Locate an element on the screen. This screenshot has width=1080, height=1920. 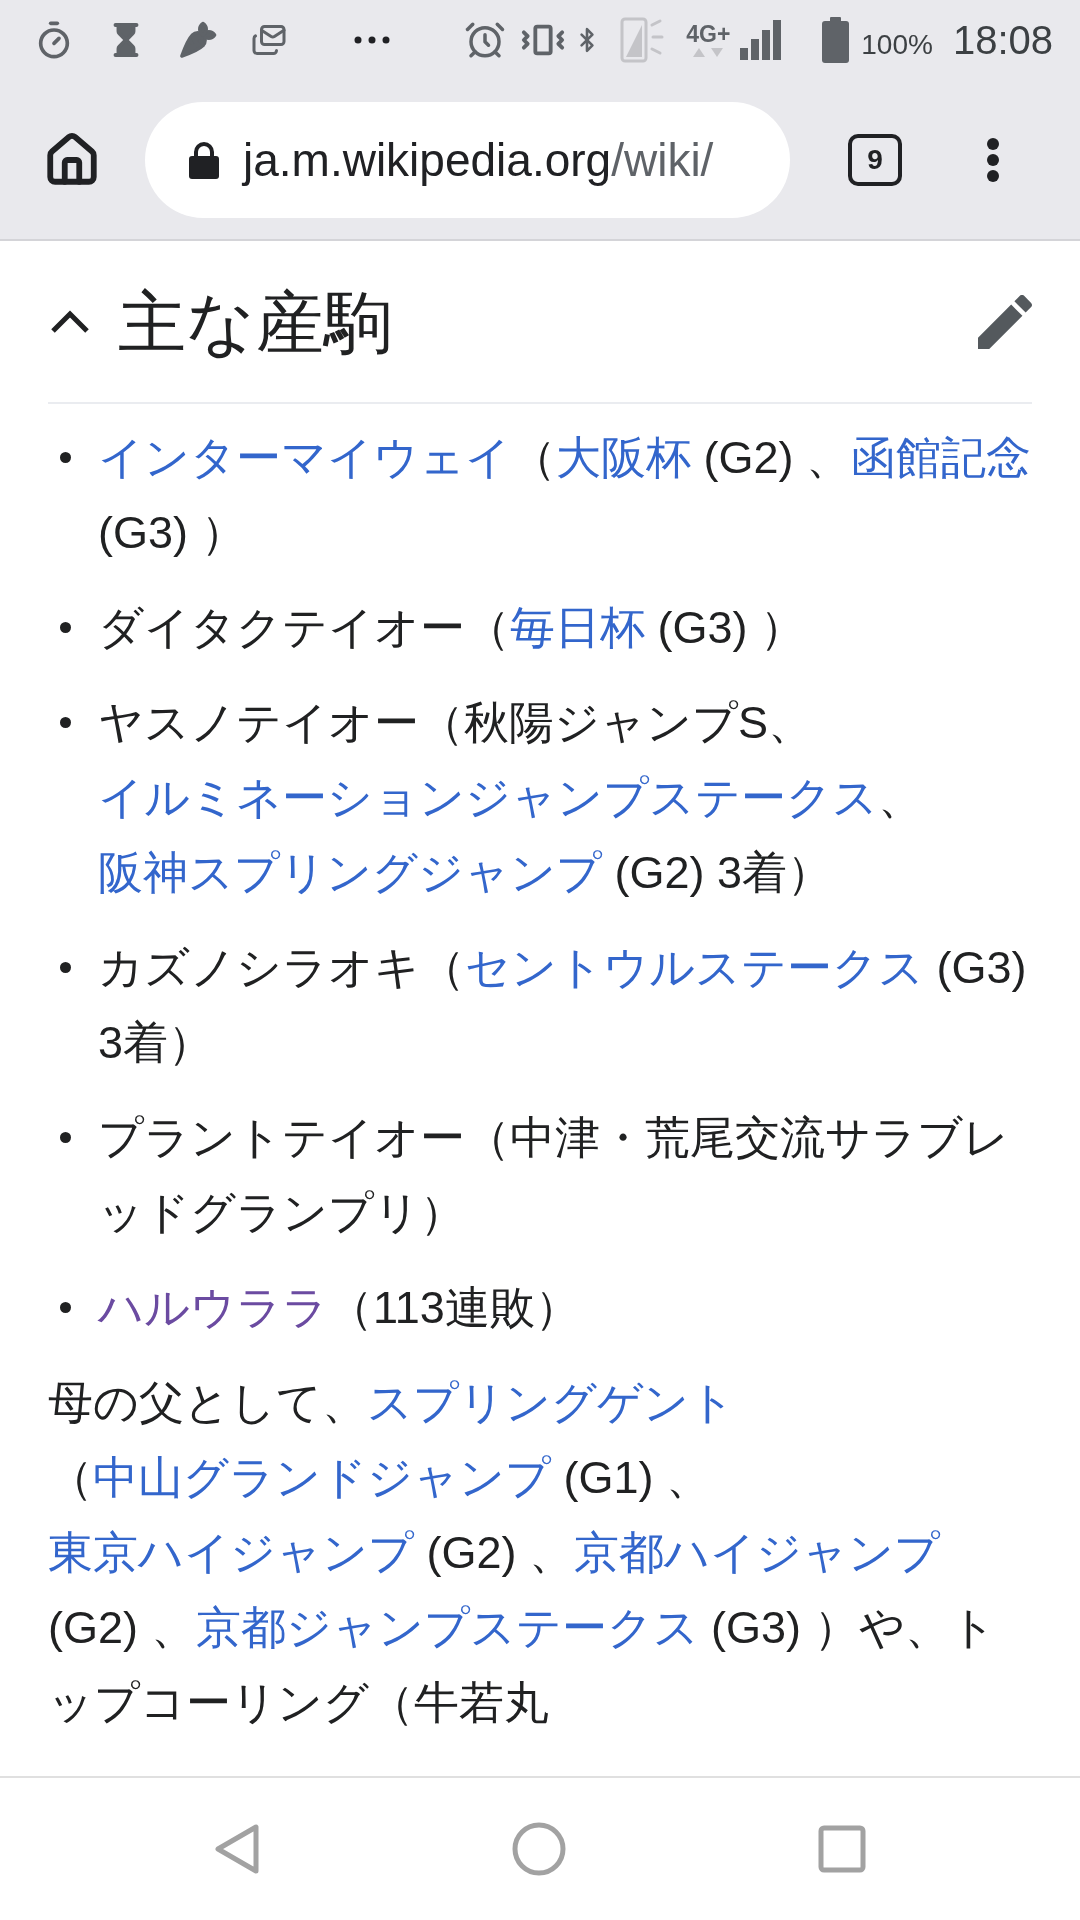
link: スプリングゲント is located at coordinates (551, 1402).